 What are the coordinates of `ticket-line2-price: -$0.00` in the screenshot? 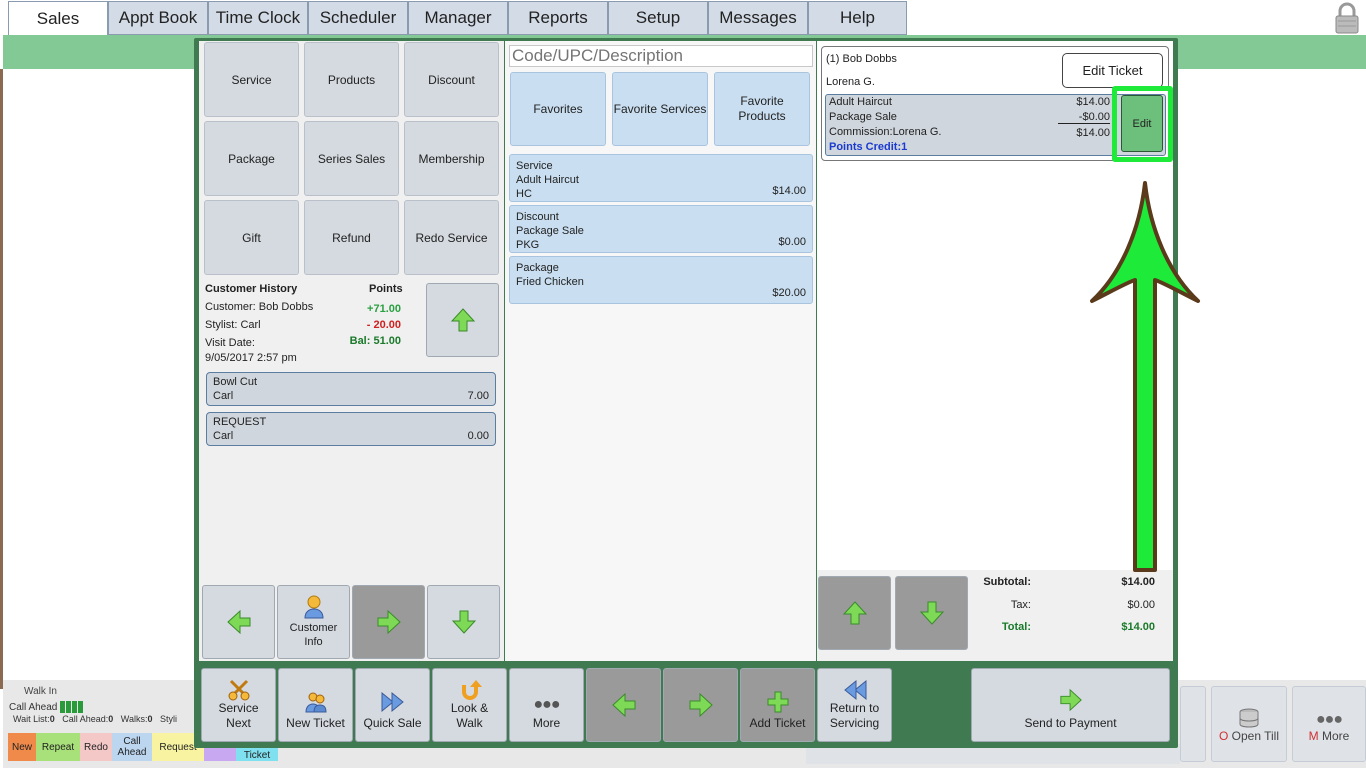 It's located at (1084, 117).